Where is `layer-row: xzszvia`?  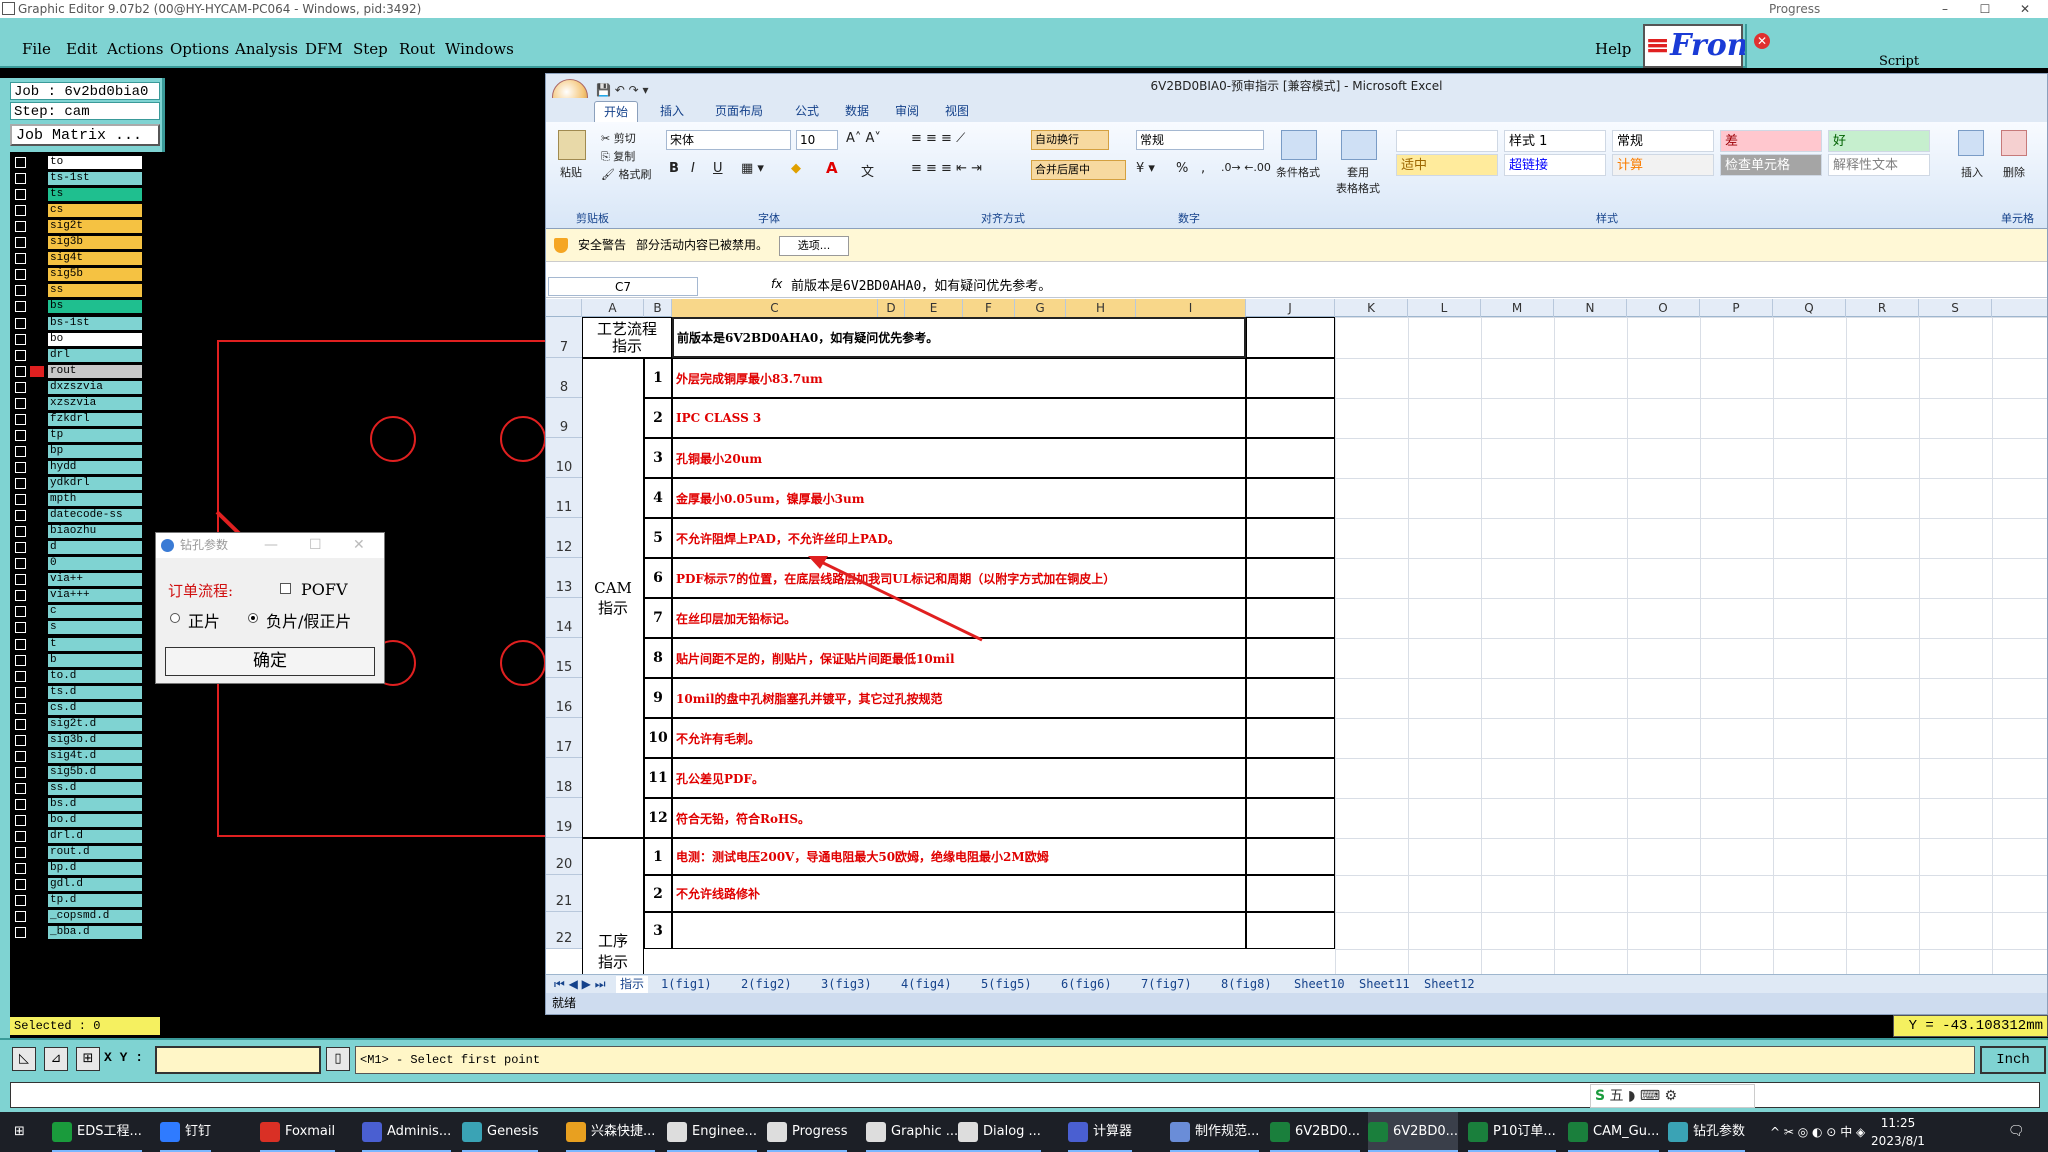
layer-row: xzszvia is located at coordinates (87, 403).